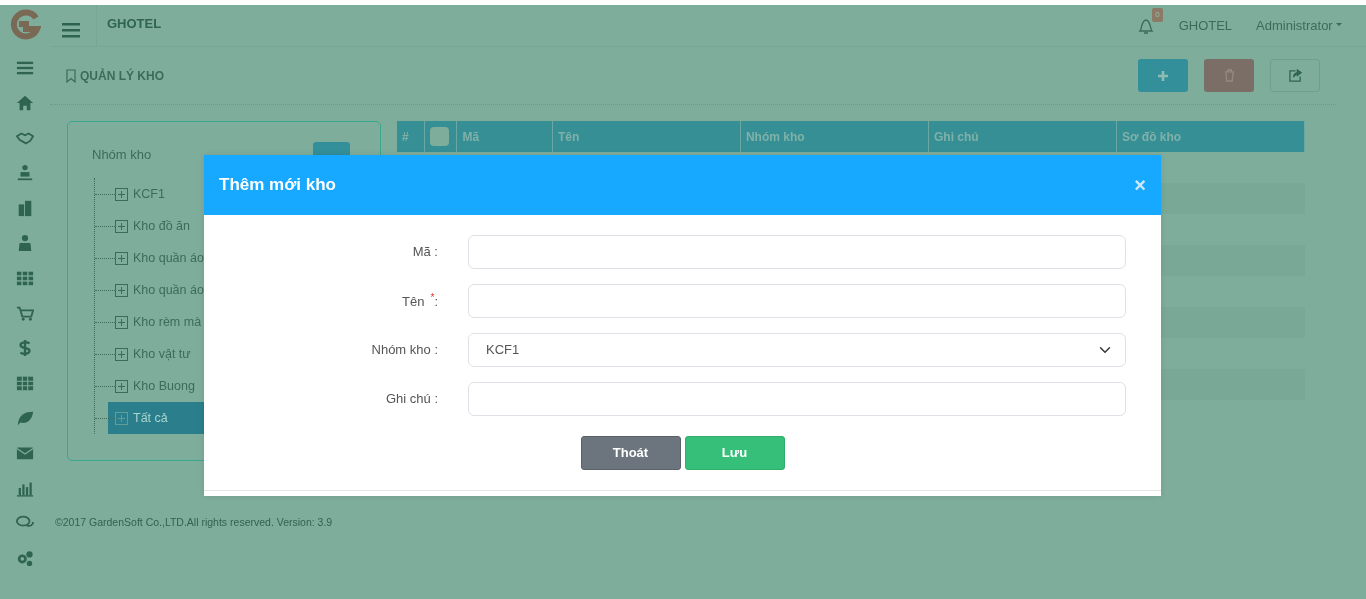 The height and width of the screenshot is (599, 1366). Describe the element at coordinates (411, 399) in the screenshot. I see `field-label: Ghi chú :` at that location.